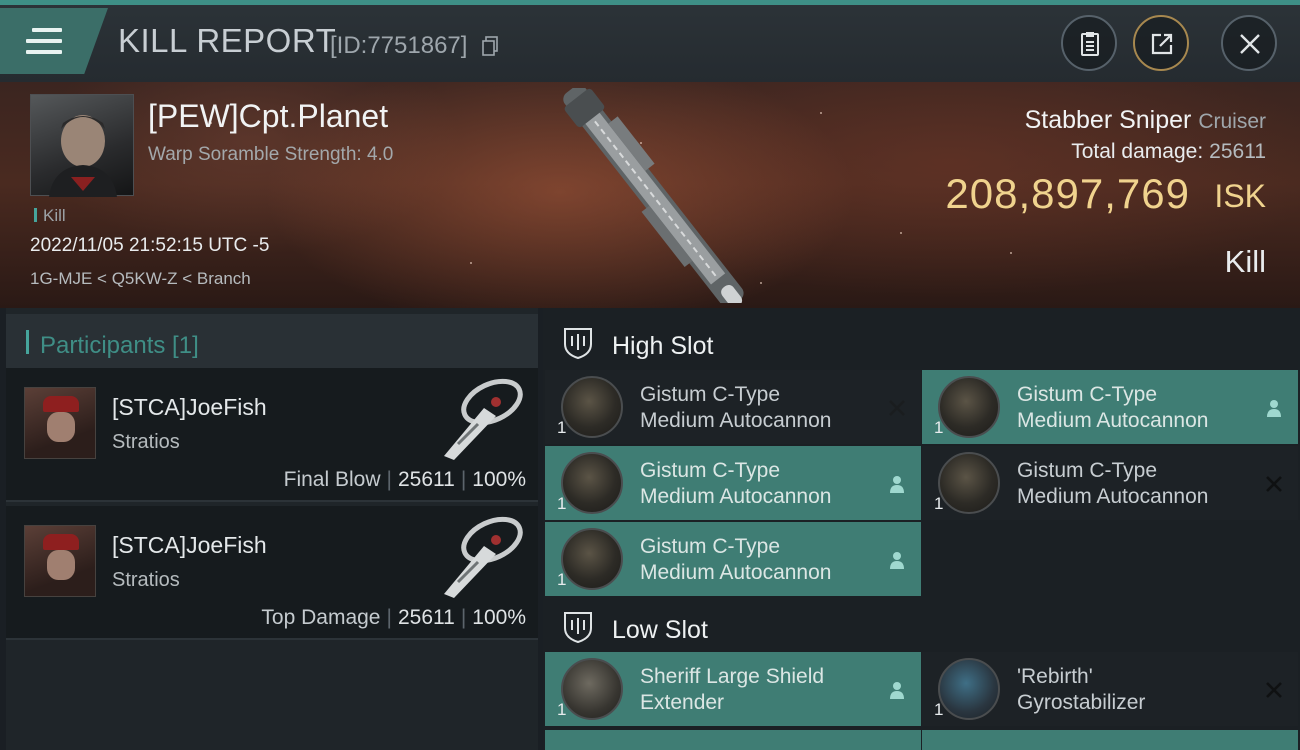 The image size is (1300, 750). I want to click on participants-header: Participants [1], so click(272, 341).